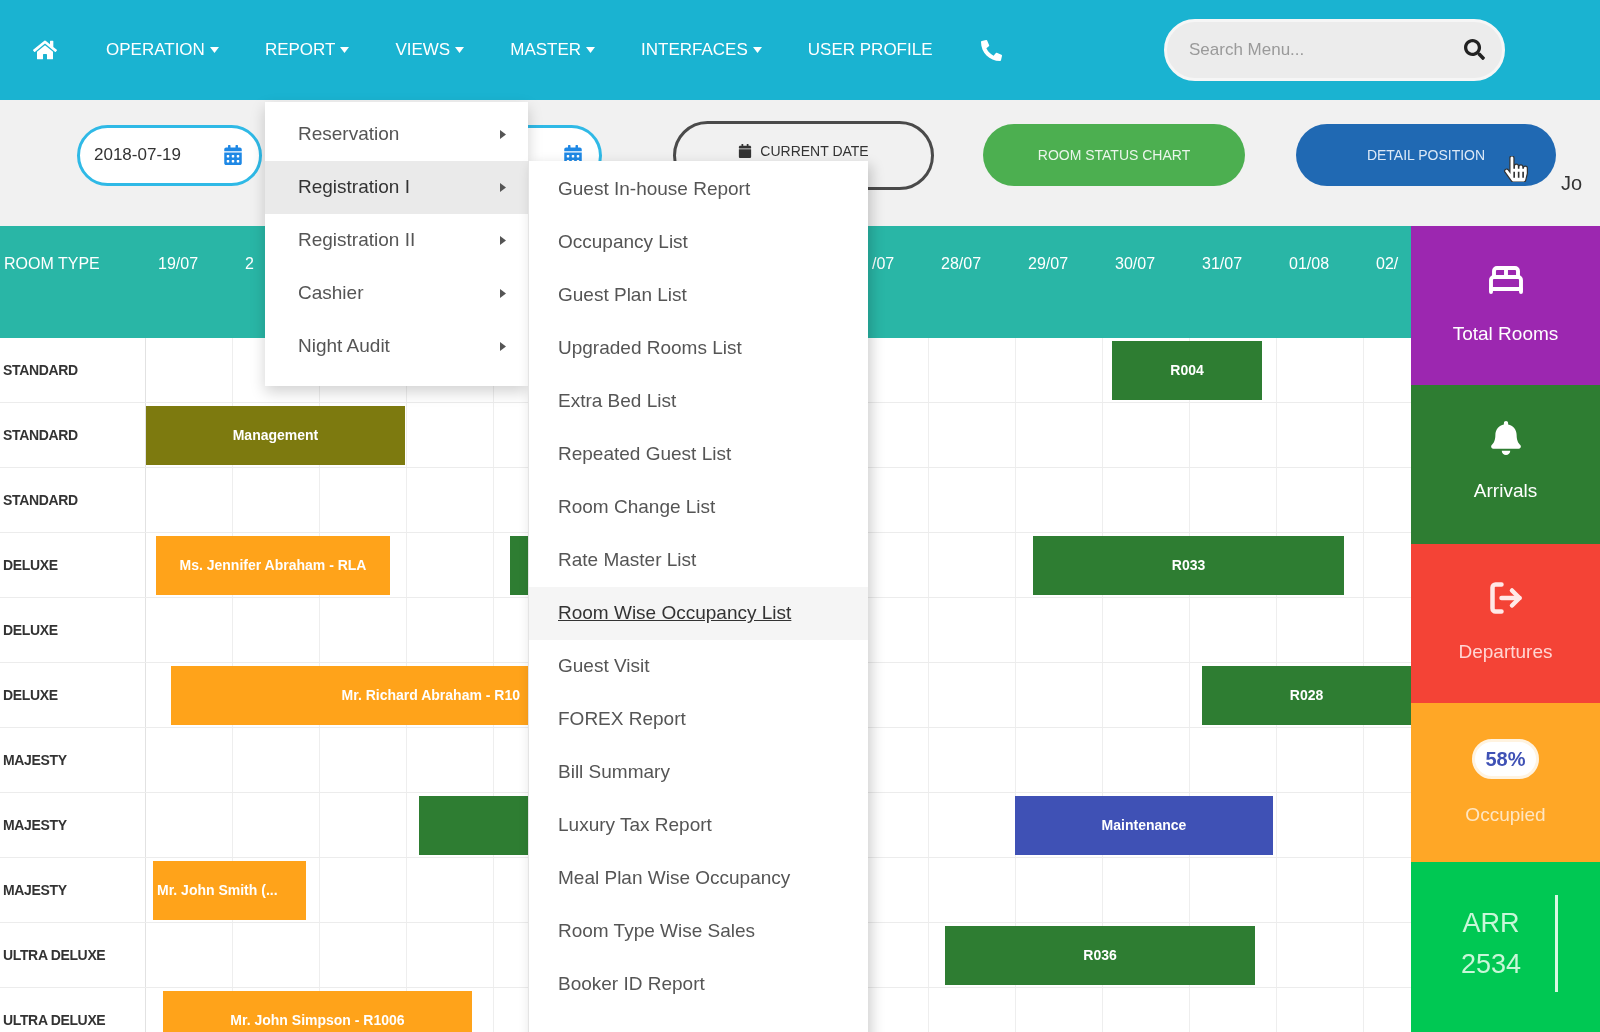 The height and width of the screenshot is (1032, 1600). What do you see at coordinates (698, 401) in the screenshot?
I see `submenu-item: Extra Bed List` at bounding box center [698, 401].